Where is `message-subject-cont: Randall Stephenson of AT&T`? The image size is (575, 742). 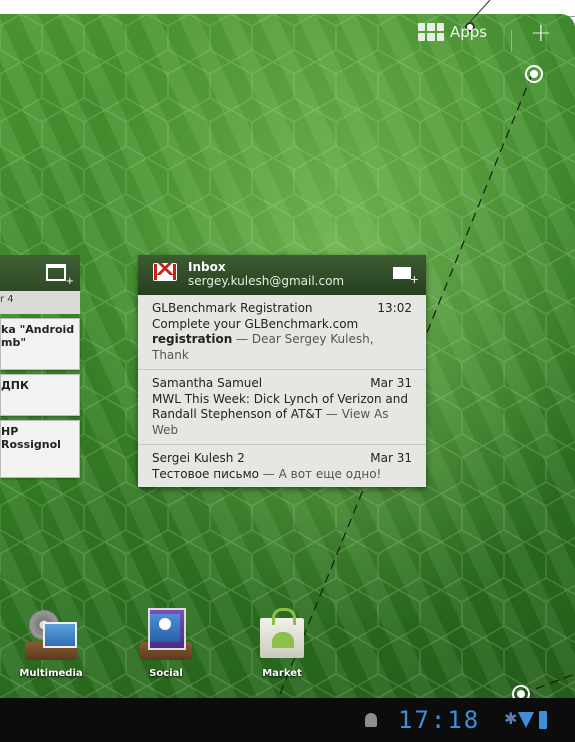
message-subject-cont: Randall Stephenson of AT&T is located at coordinates (237, 414).